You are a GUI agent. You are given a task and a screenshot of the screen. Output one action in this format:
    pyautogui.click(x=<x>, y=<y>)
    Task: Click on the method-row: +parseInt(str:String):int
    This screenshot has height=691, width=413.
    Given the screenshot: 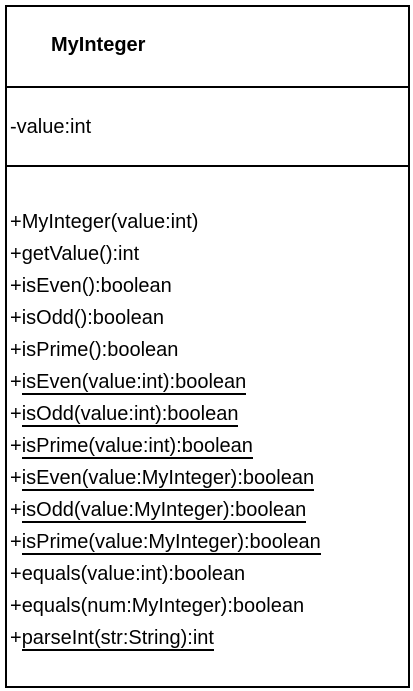 What is the action you would take?
    pyautogui.click(x=112, y=638)
    